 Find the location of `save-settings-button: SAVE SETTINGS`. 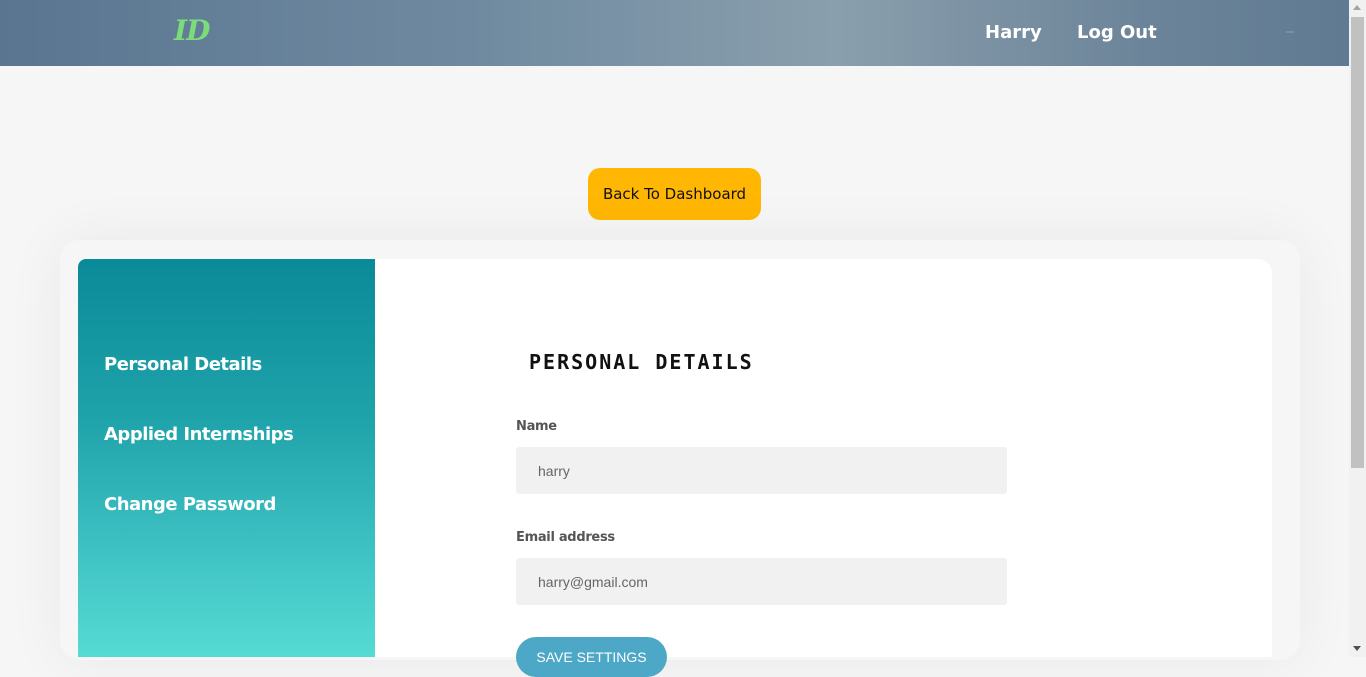

save-settings-button: SAVE SETTINGS is located at coordinates (591, 657).